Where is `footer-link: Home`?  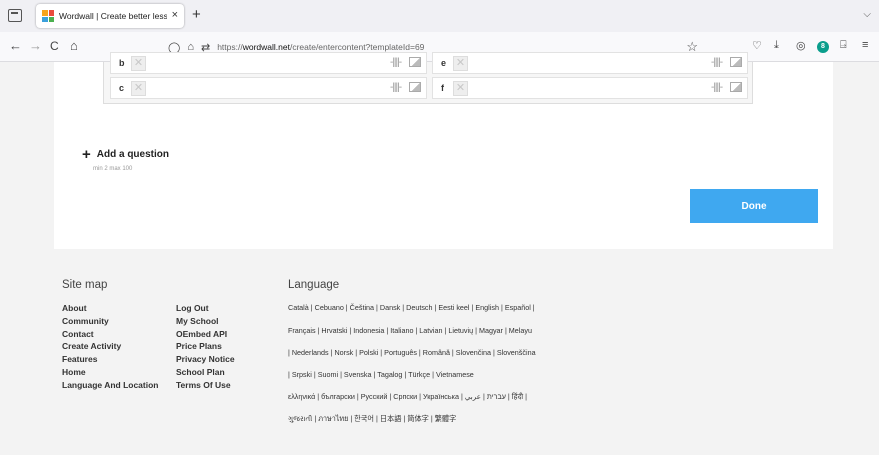 footer-link: Home is located at coordinates (110, 372).